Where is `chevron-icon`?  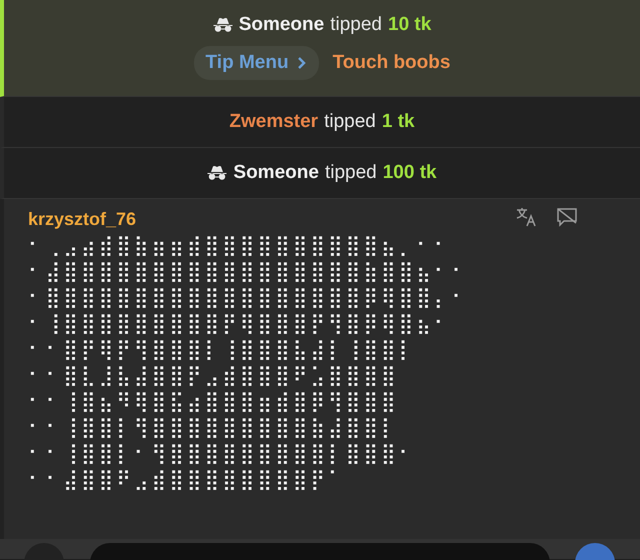 chevron-icon is located at coordinates (301, 63).